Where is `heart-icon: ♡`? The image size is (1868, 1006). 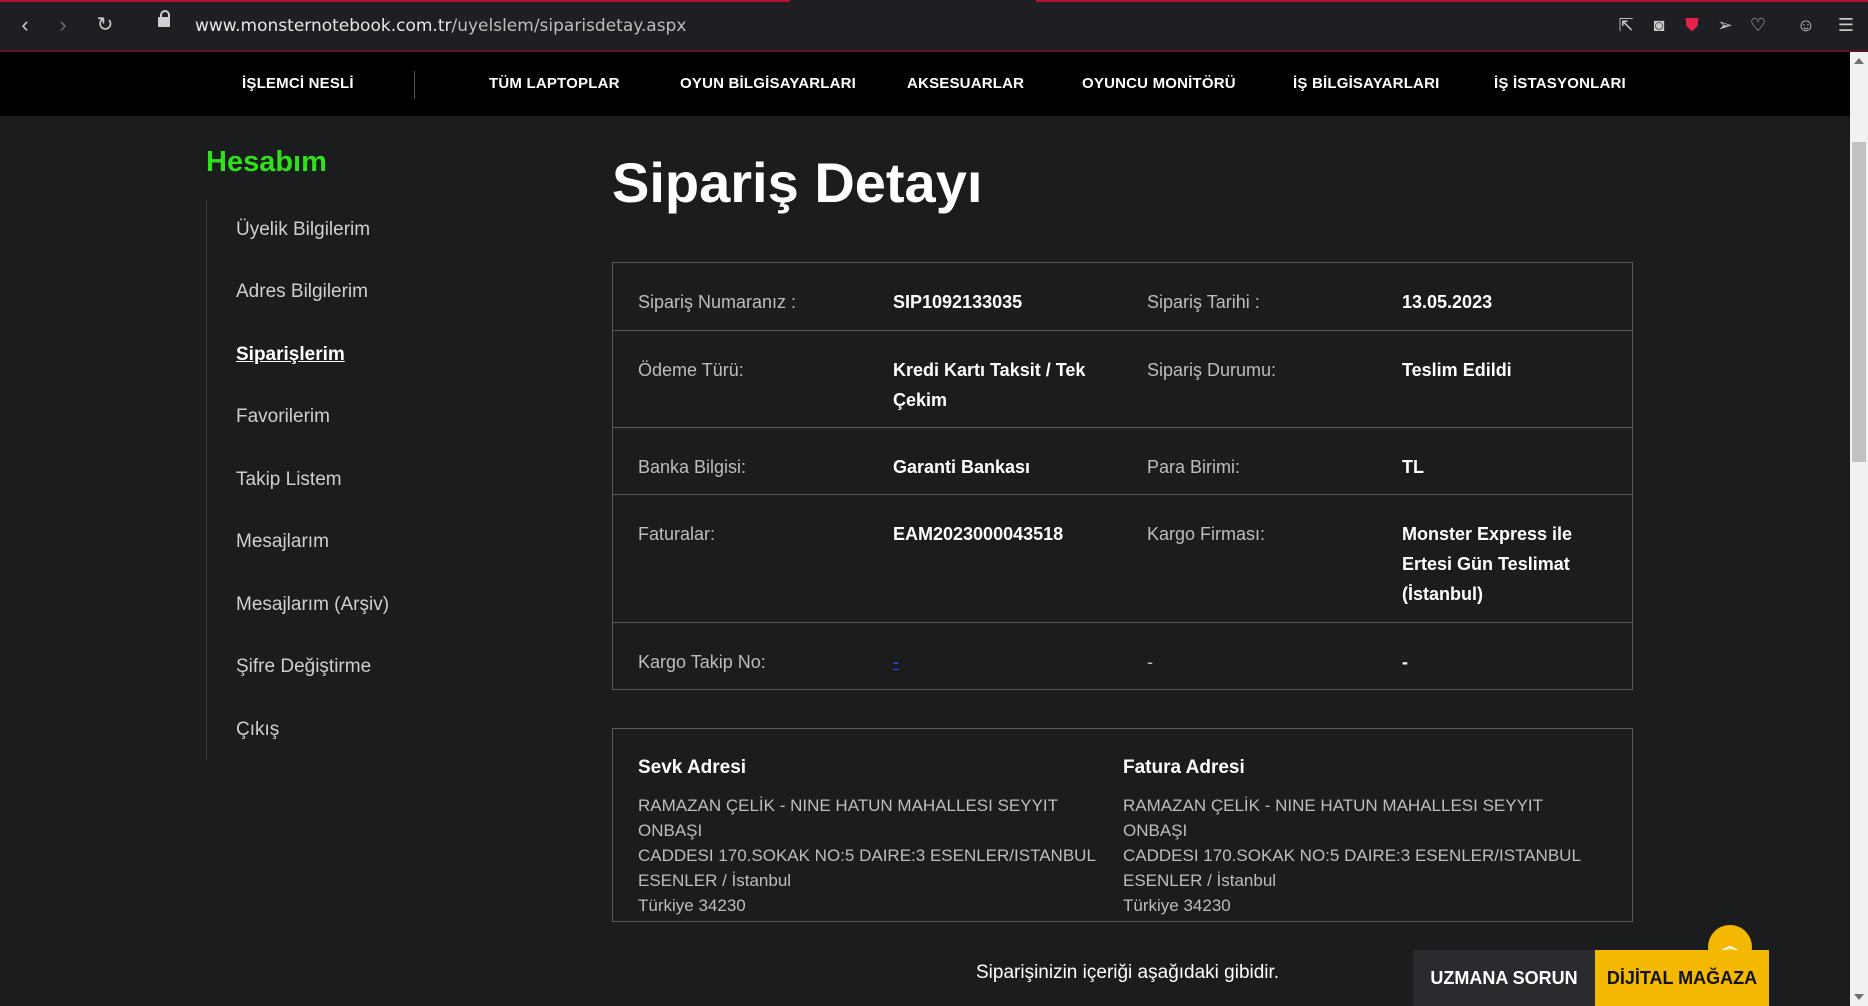 heart-icon: ♡ is located at coordinates (1758, 25).